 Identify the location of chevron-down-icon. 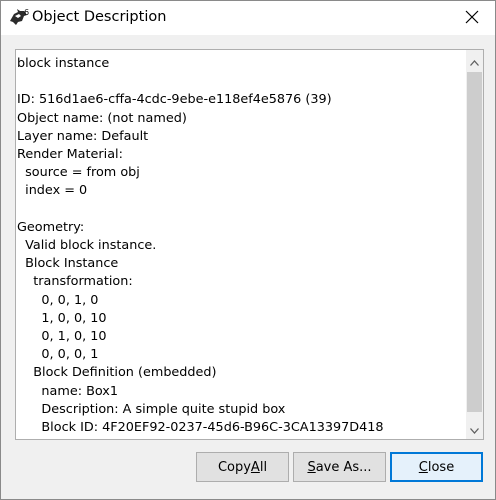
(474, 428).